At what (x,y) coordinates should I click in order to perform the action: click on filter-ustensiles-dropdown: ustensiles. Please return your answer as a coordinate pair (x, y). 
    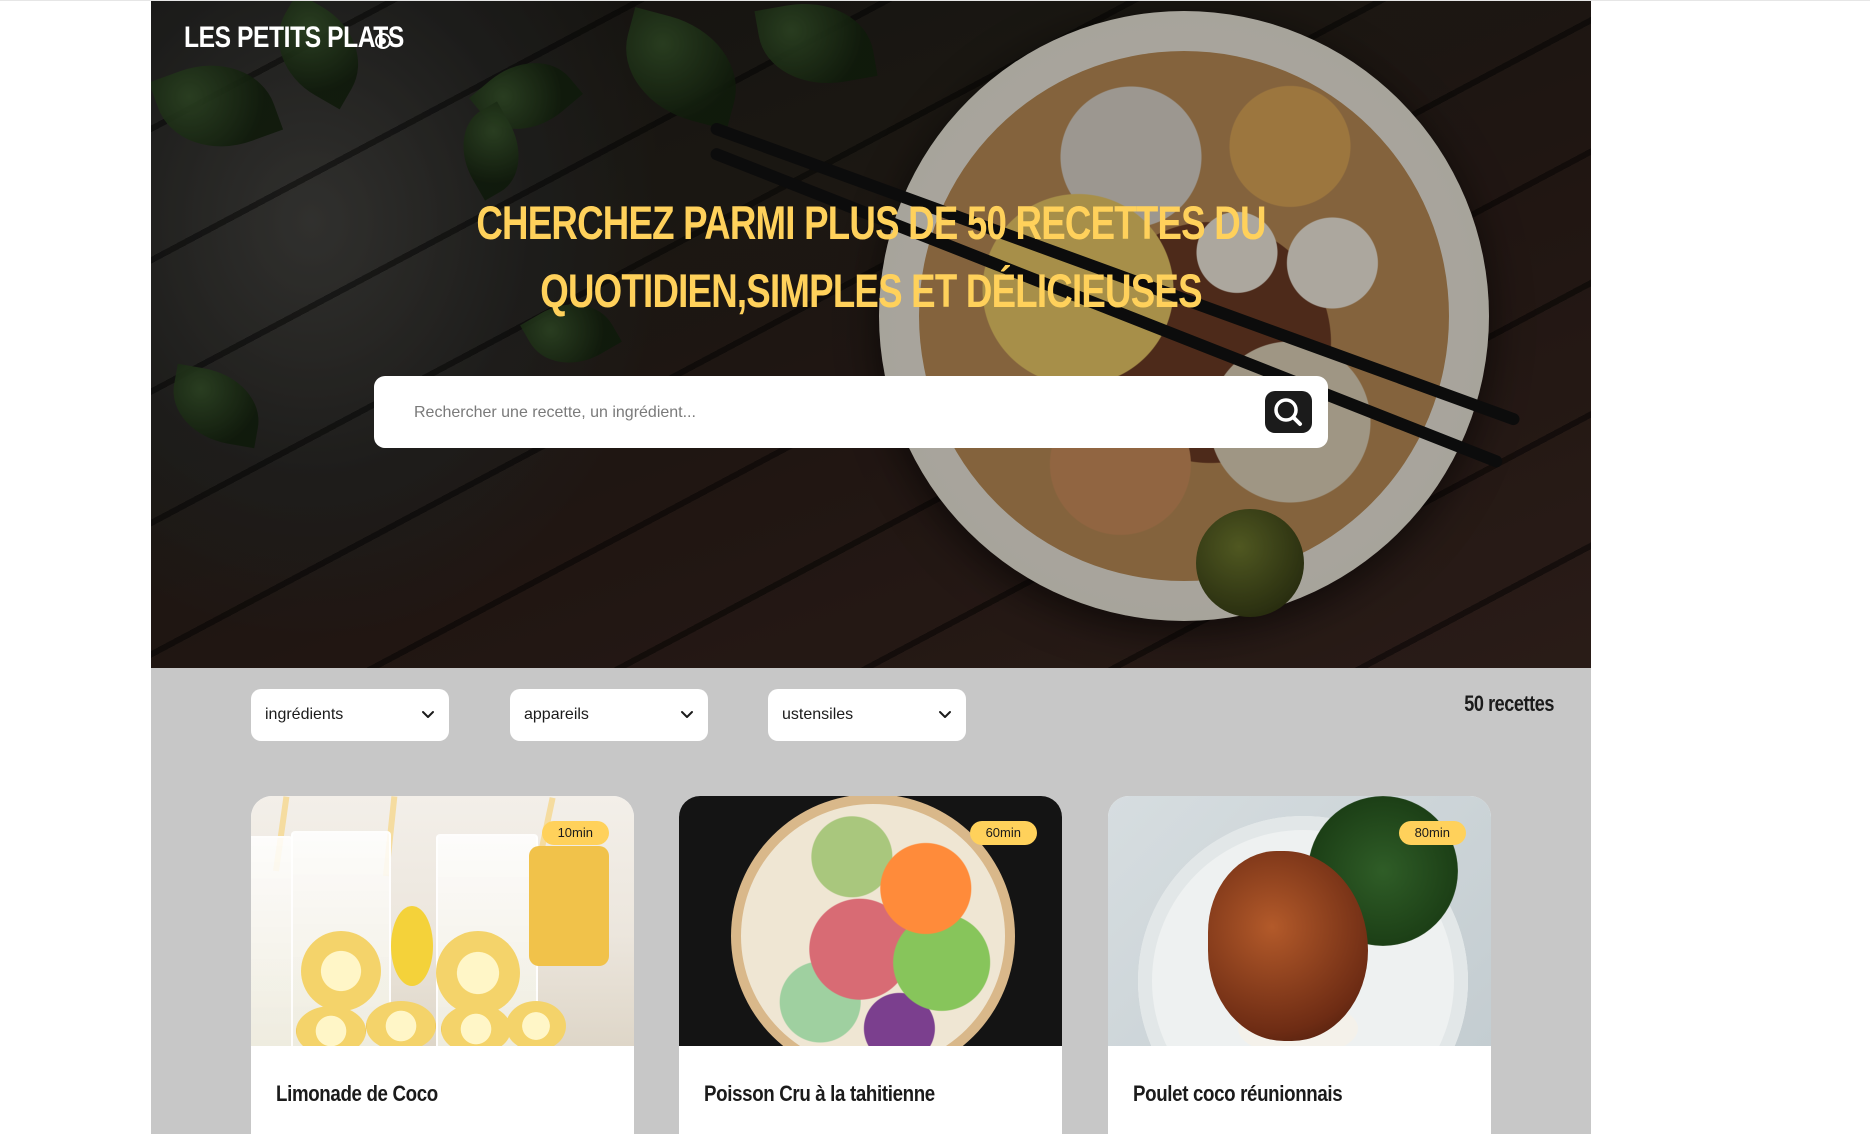
    Looking at the image, I should click on (867, 715).